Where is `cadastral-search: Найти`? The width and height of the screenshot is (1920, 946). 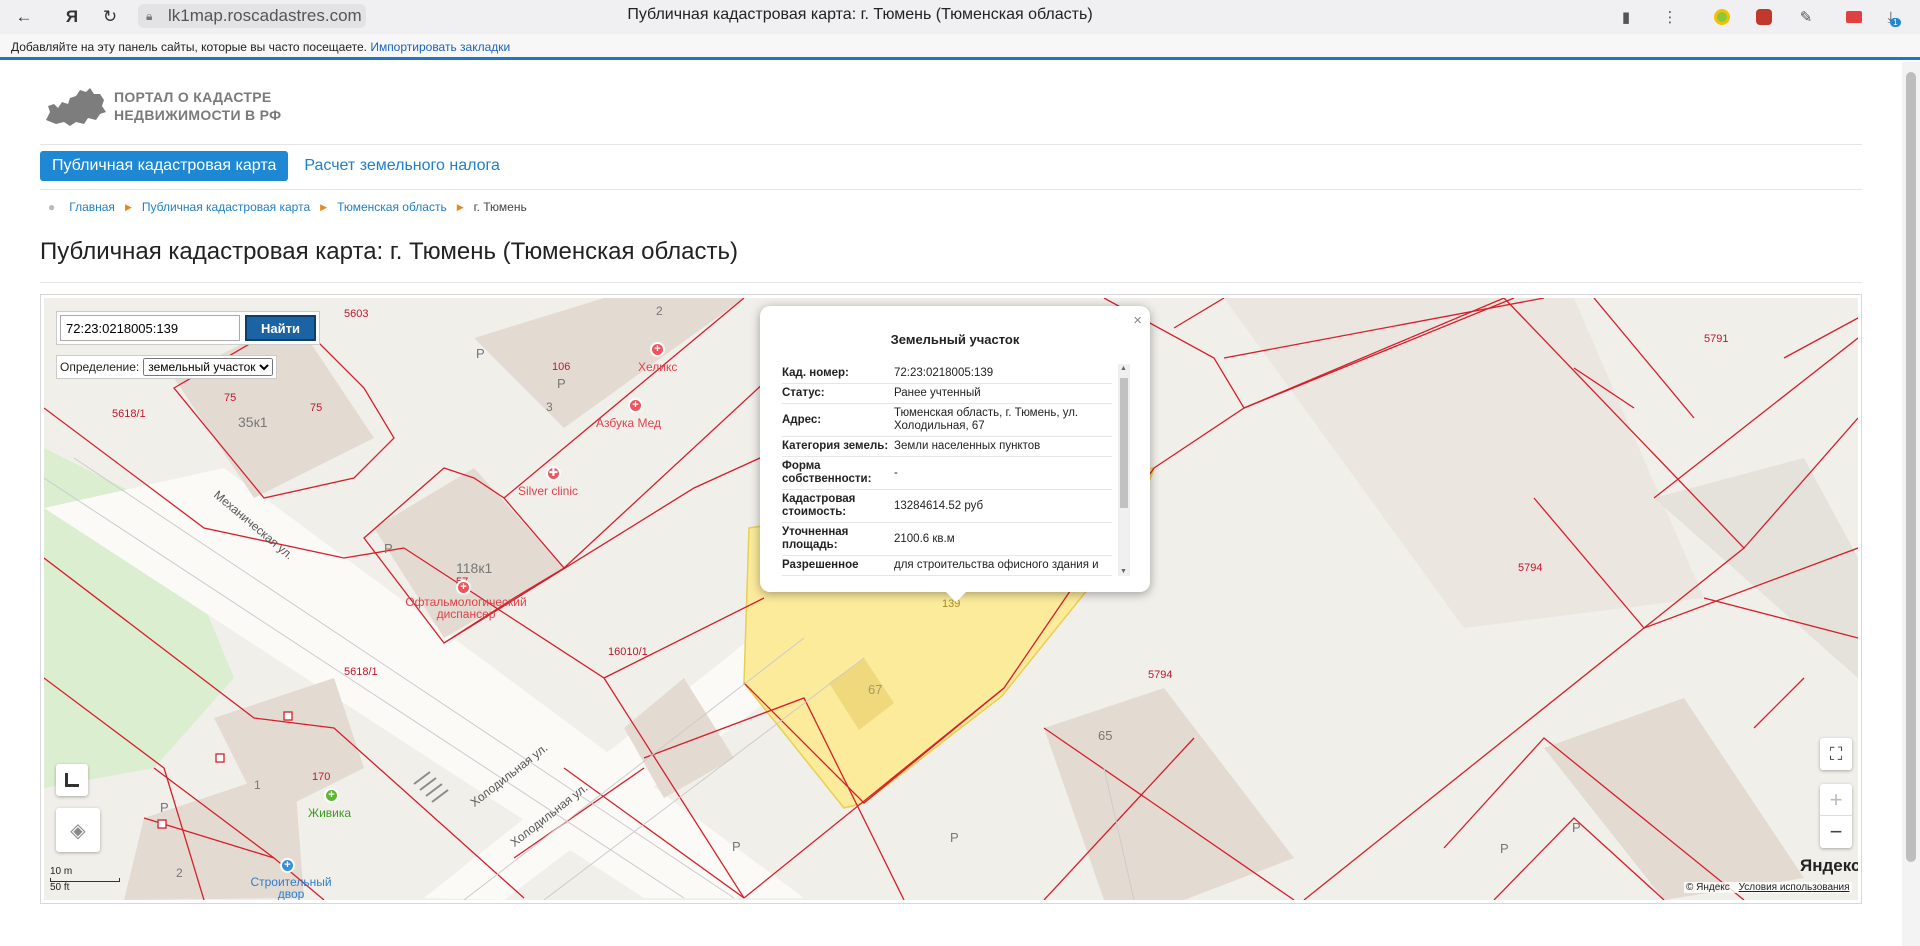 cadastral-search: Найти is located at coordinates (188, 328).